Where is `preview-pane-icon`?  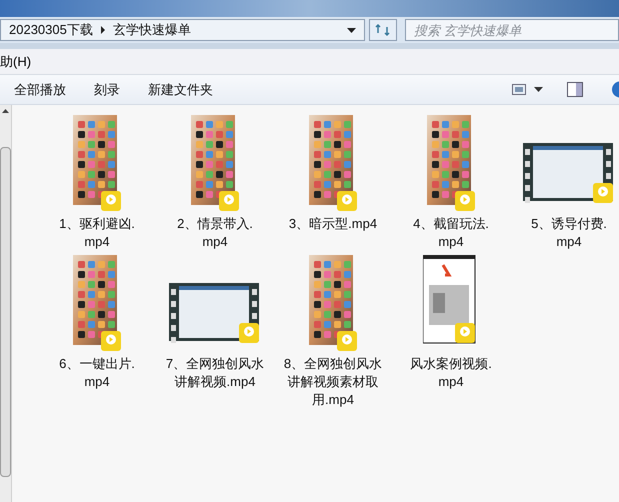
preview-pane-icon is located at coordinates (575, 89).